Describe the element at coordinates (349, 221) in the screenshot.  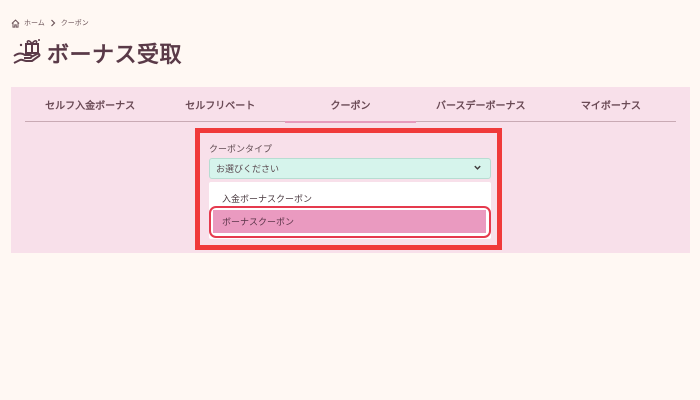
I see `option-bonus-coupon: ボーナスクーポン` at that location.